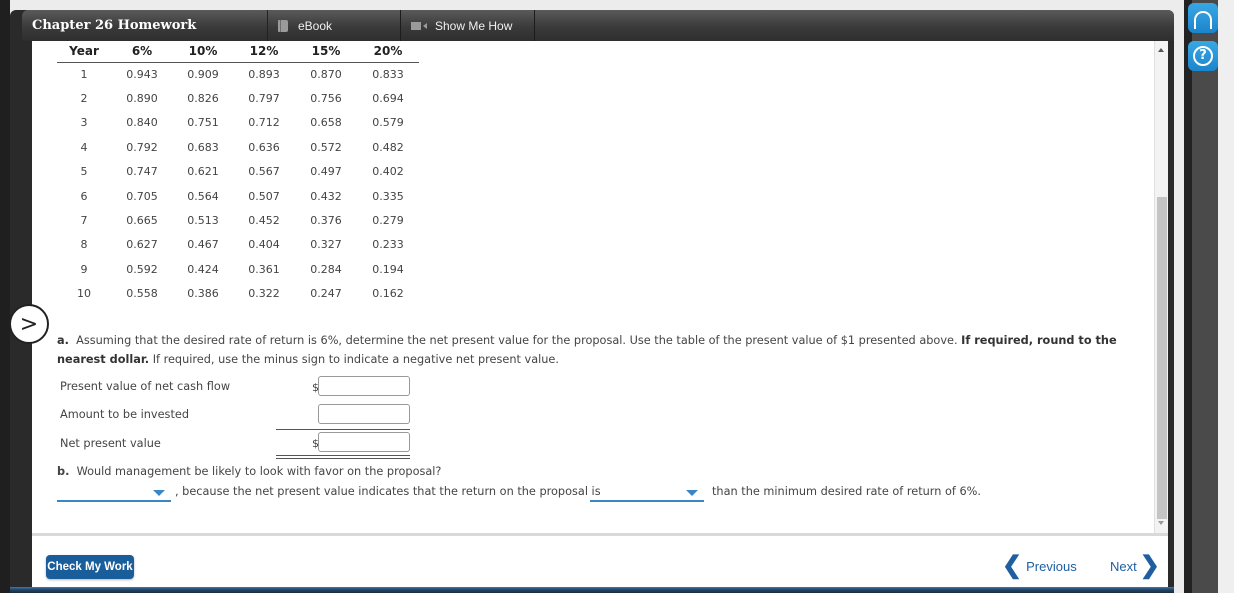  Describe the element at coordinates (203, 123) in the screenshot. I see `pv-factor-cell: 0.751` at that location.